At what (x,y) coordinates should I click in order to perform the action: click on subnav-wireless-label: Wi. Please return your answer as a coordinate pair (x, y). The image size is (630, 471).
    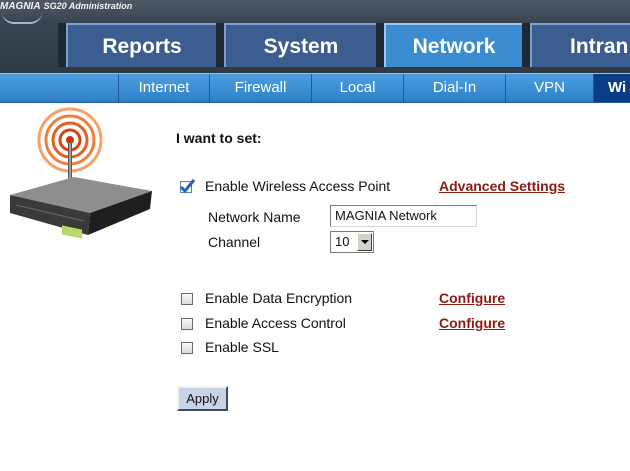
    Looking at the image, I should click on (617, 87).